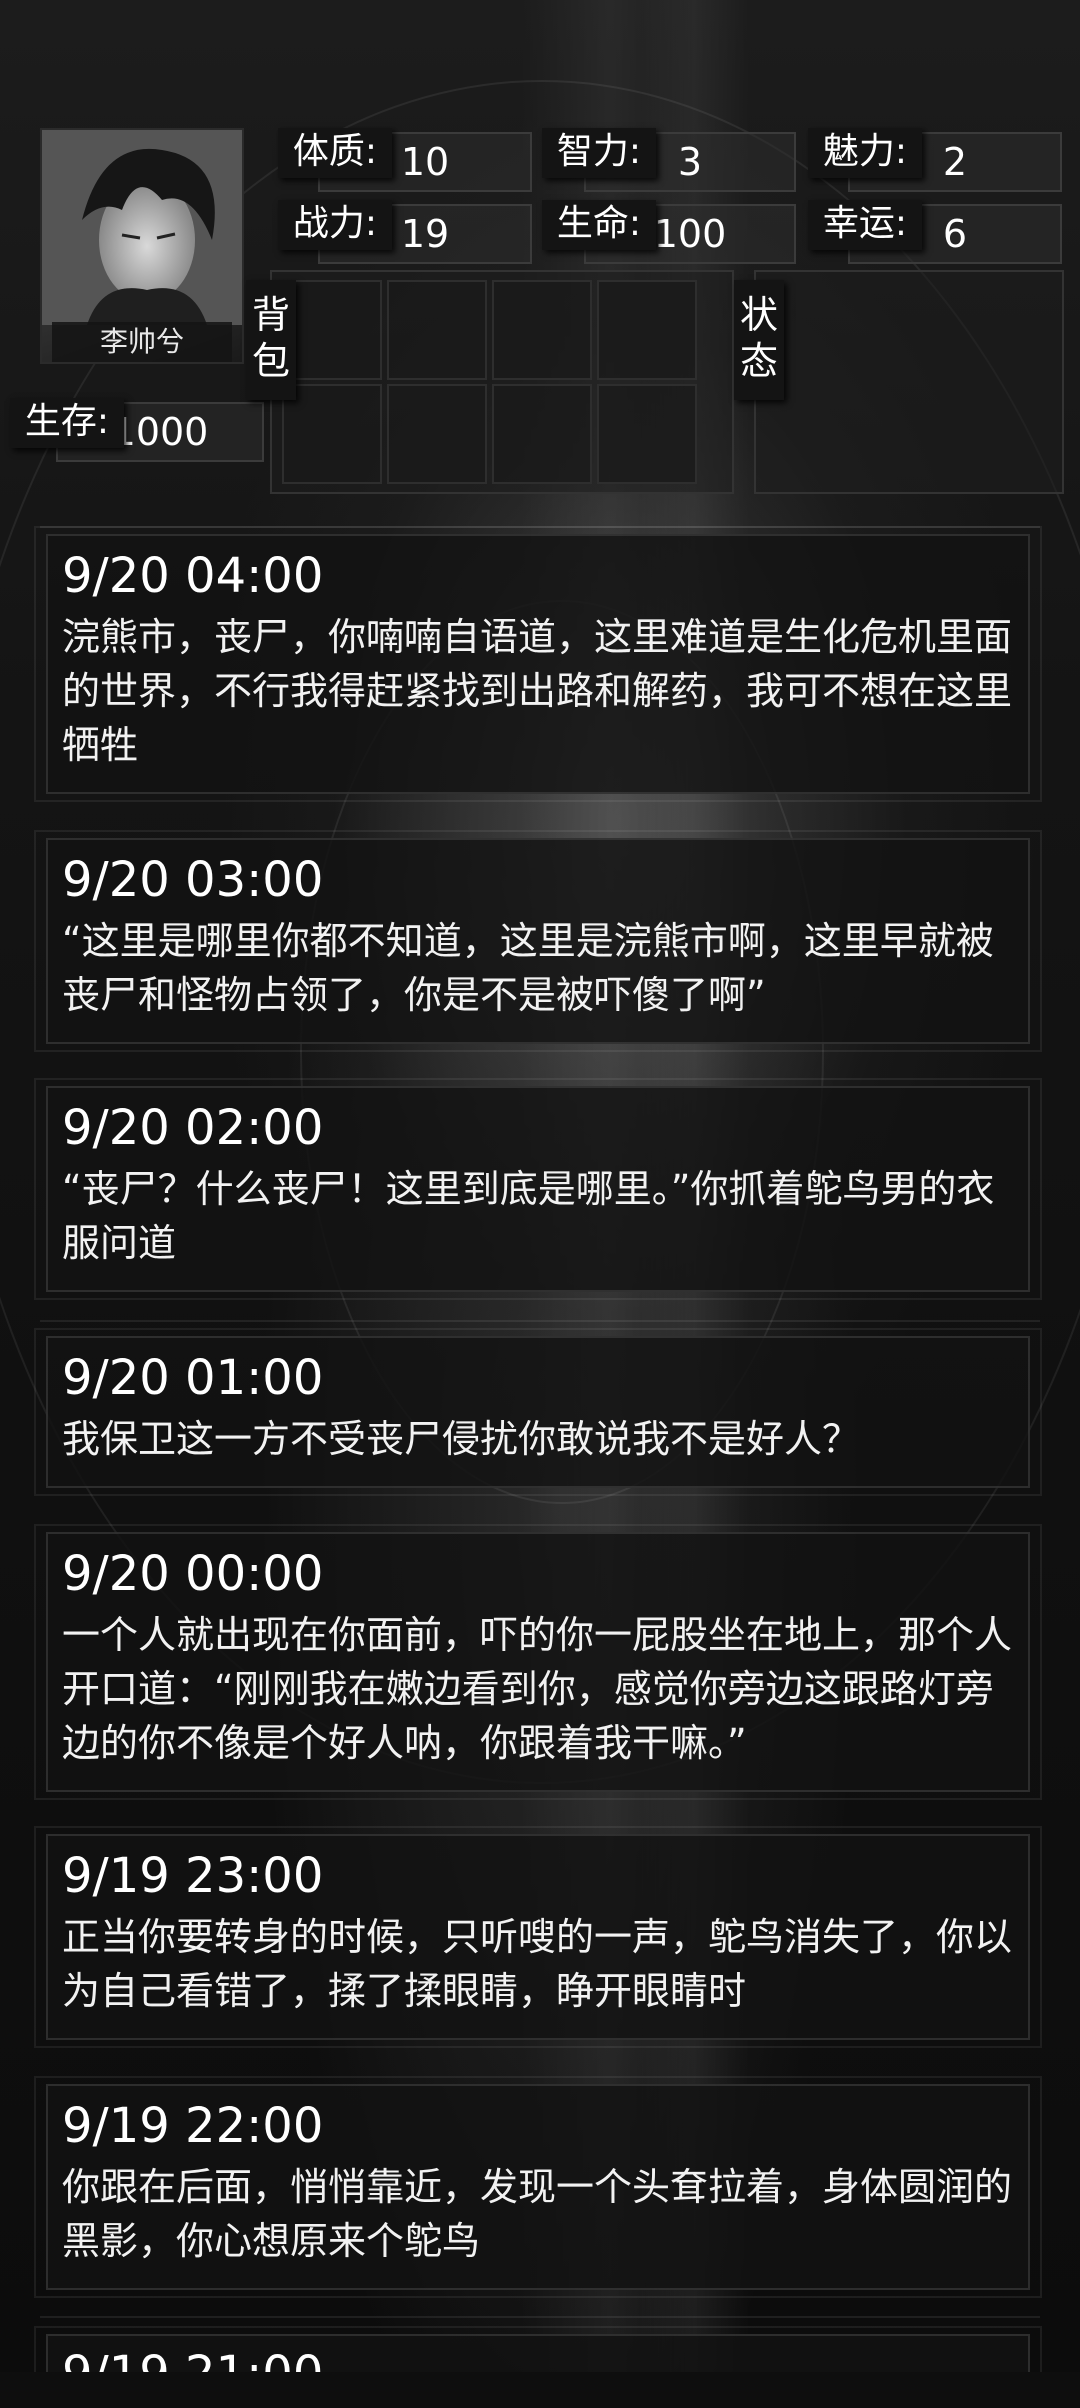  Describe the element at coordinates (909, 382) in the screenshot. I see `status-panel` at that location.